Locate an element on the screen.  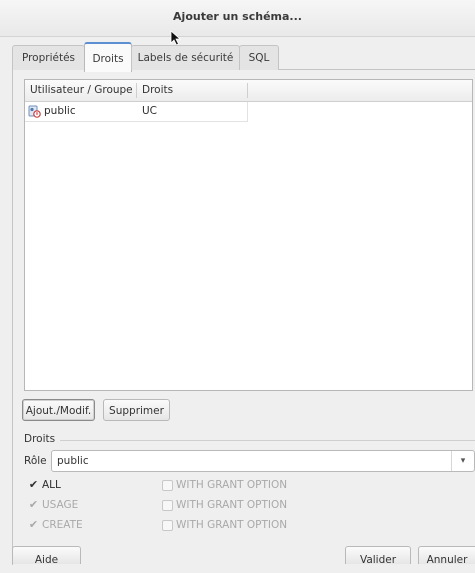
row-user: public is located at coordinates (60, 111).